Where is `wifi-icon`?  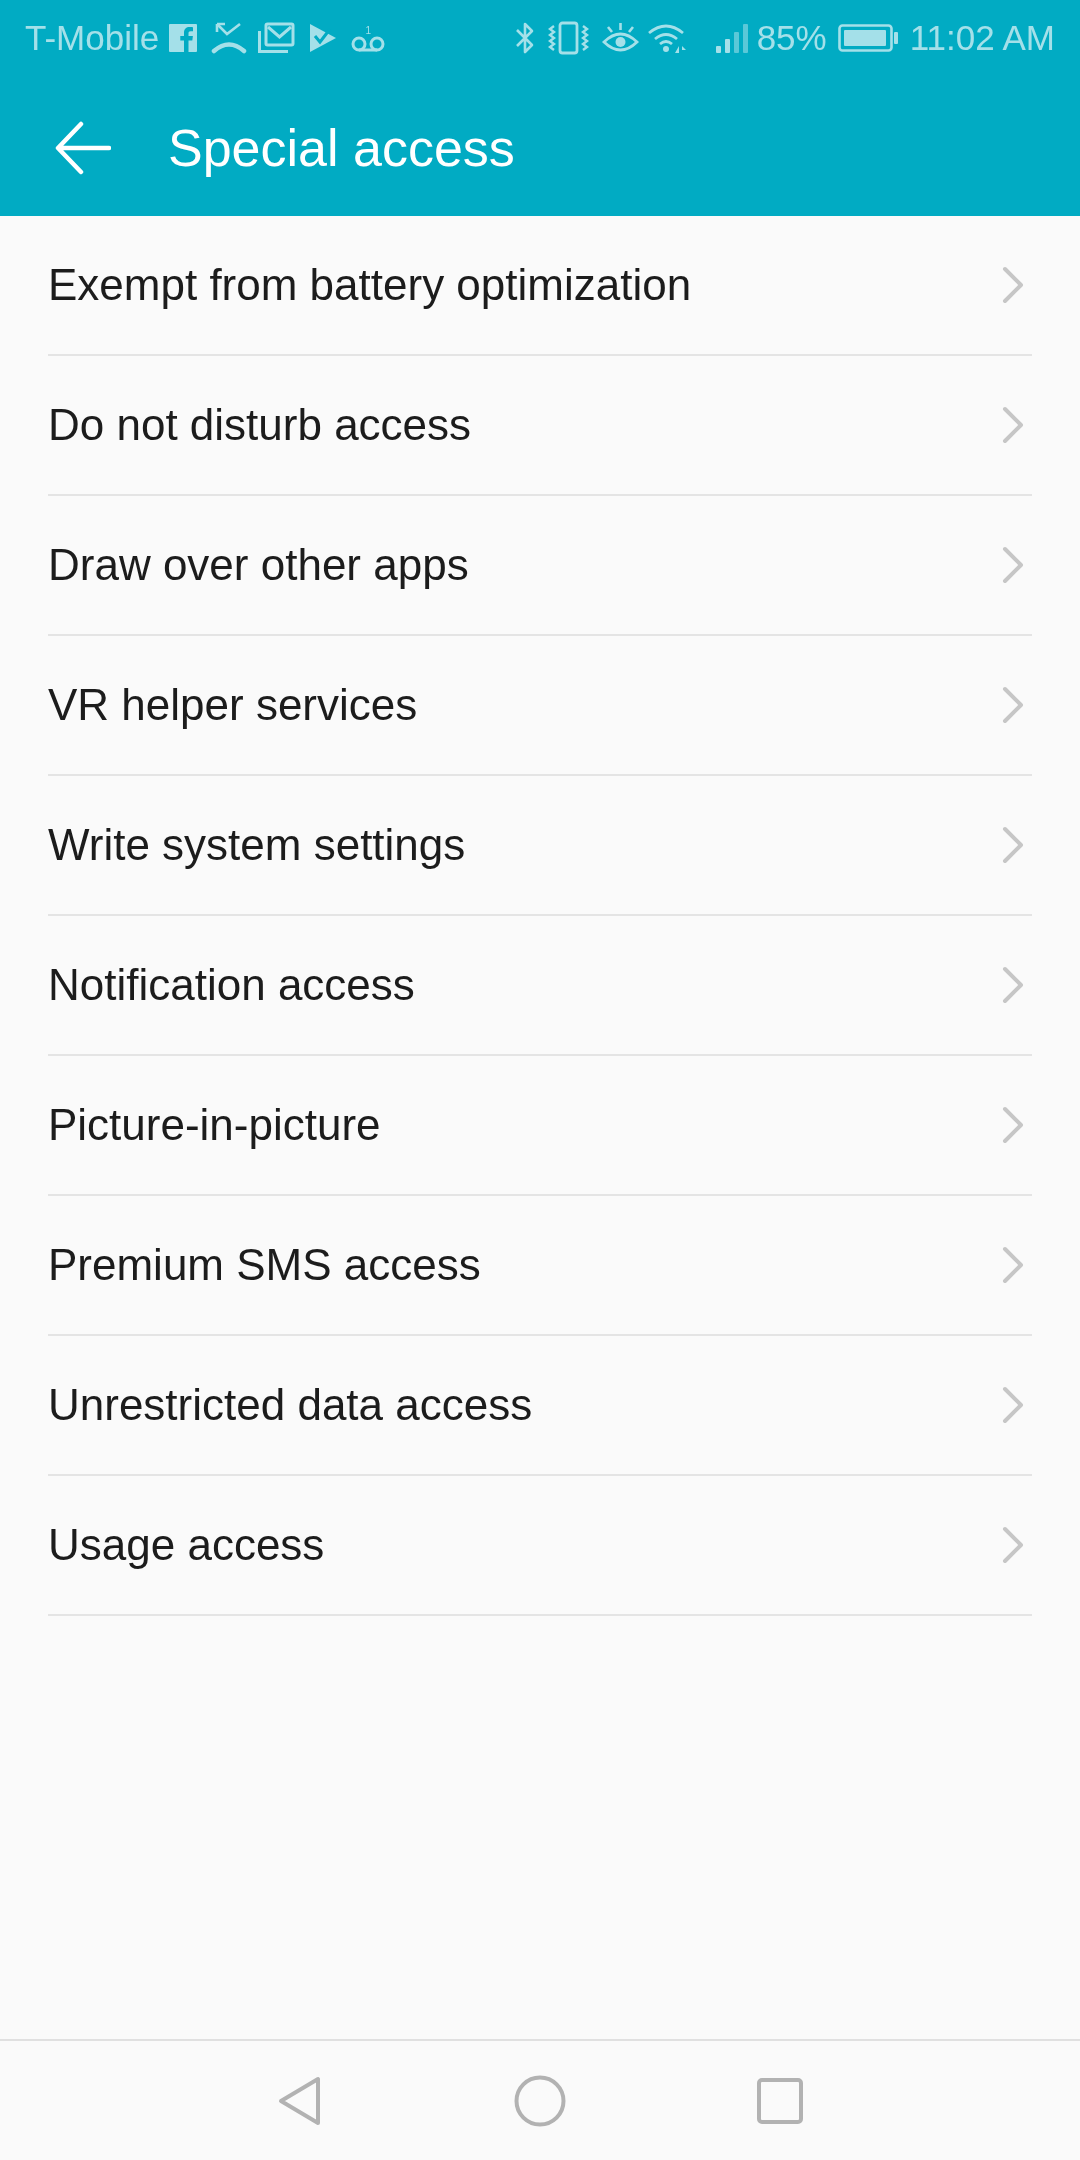 wifi-icon is located at coordinates (667, 38).